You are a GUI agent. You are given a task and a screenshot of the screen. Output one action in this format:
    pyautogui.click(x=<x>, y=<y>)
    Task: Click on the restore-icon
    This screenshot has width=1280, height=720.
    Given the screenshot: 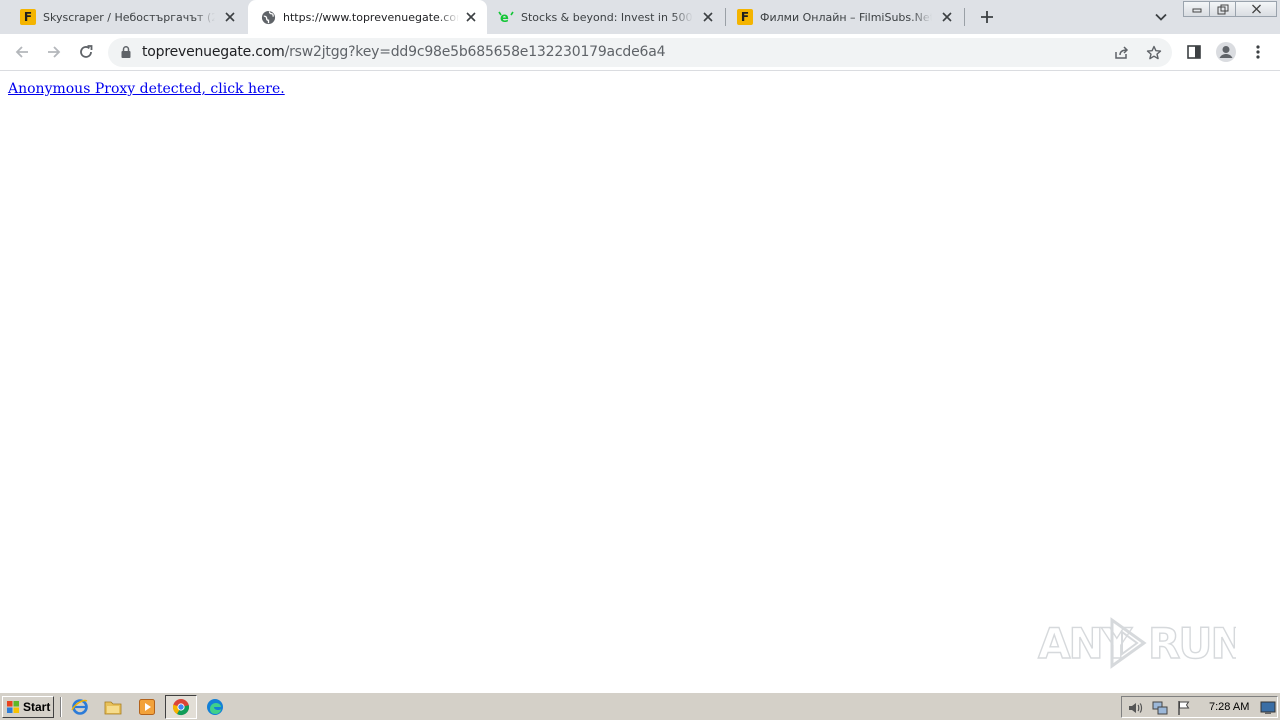 What is the action you would take?
    pyautogui.click(x=1222, y=9)
    